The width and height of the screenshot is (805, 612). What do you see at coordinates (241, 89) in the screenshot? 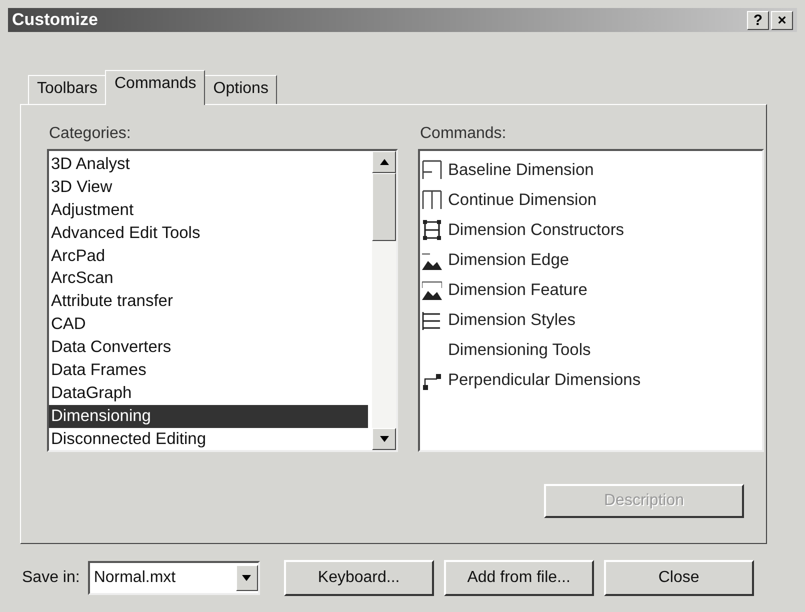
I see `tab: Options` at bounding box center [241, 89].